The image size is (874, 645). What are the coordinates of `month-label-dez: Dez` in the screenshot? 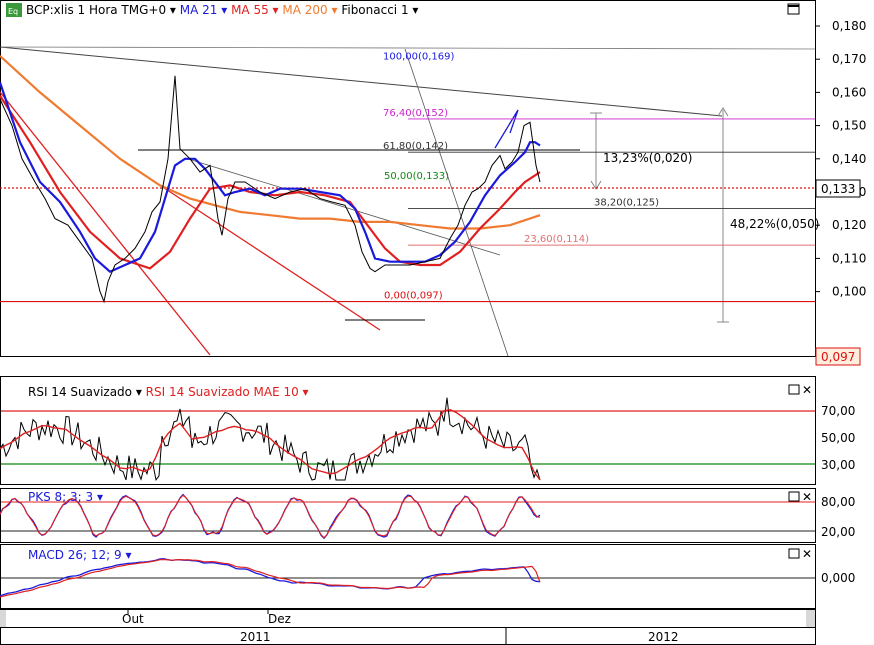 It's located at (279, 619).